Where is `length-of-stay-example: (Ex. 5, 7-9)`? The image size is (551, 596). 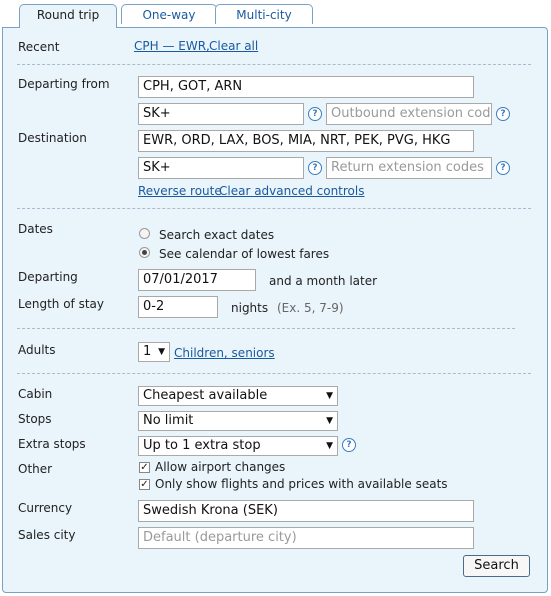
length-of-stay-example: (Ex. 5, 7-9) is located at coordinates (310, 308).